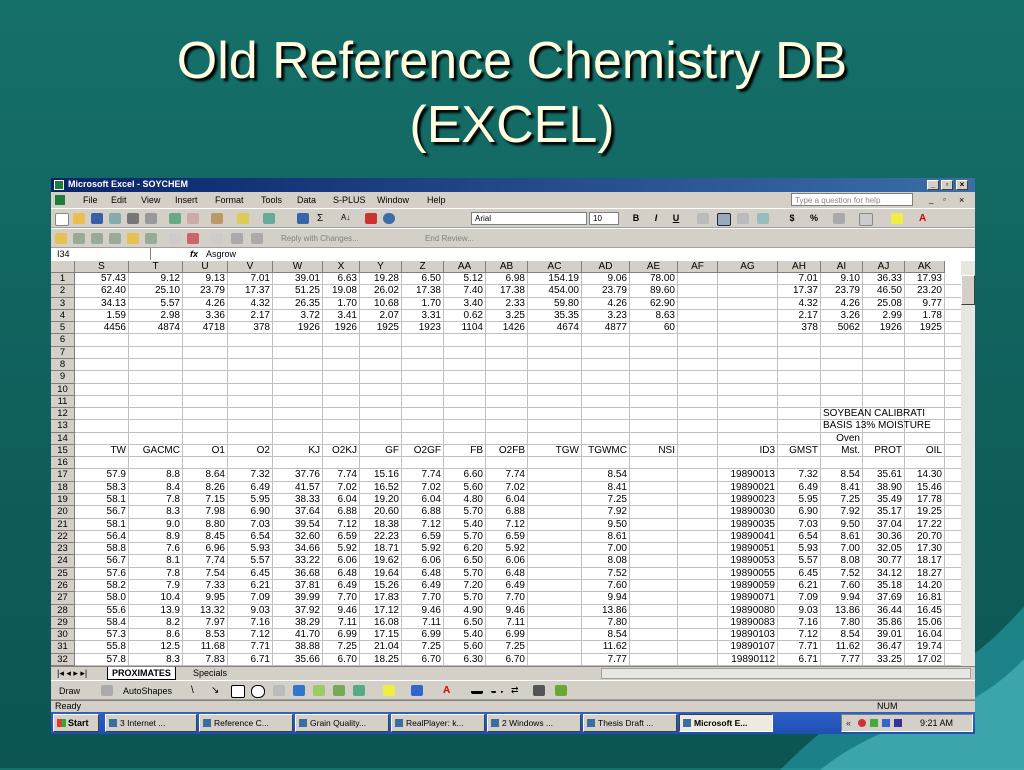 The height and width of the screenshot is (770, 1024). Describe the element at coordinates (250, 586) in the screenshot. I see `cell-v26: 6.21` at that location.